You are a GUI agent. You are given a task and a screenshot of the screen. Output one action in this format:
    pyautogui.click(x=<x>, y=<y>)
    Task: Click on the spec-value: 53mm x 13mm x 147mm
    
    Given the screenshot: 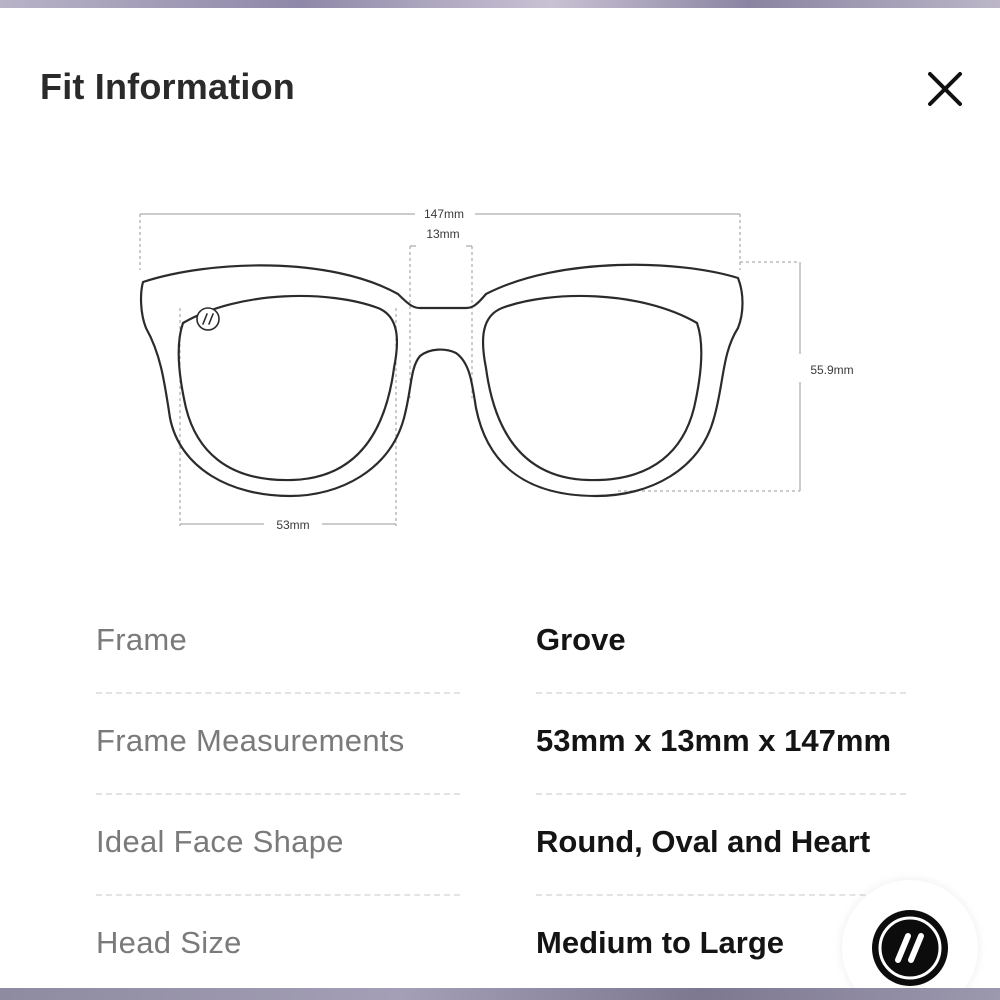 What is the action you would take?
    pyautogui.click(x=714, y=740)
    